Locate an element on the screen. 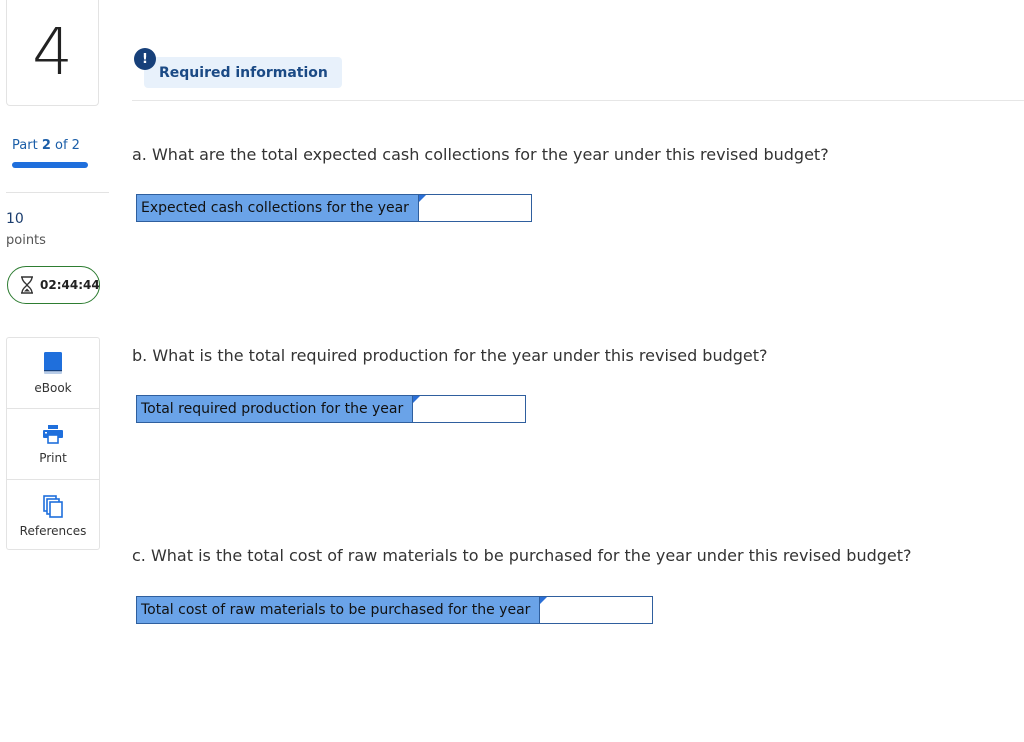 This screenshot has height=742, width=1024. part-progress-bar is located at coordinates (50, 165).